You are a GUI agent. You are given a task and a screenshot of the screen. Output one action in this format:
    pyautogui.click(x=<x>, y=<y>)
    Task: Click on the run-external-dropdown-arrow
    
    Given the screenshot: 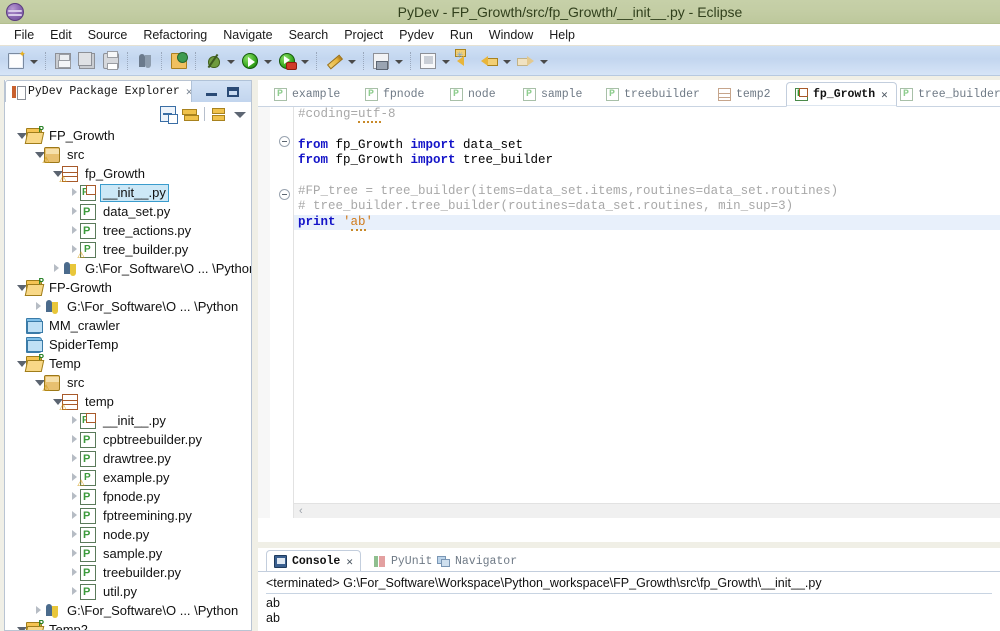 What is the action you would take?
    pyautogui.click(x=304, y=61)
    